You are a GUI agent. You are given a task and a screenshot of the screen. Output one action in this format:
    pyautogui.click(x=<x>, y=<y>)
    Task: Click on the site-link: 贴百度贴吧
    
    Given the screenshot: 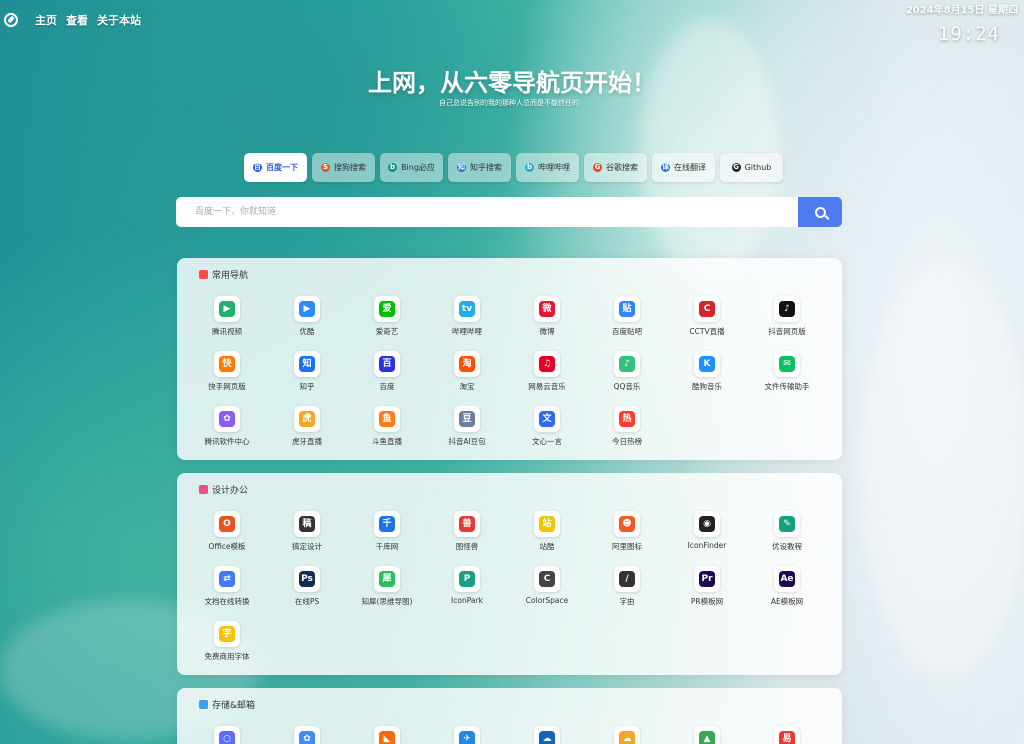 What is the action you would take?
    pyautogui.click(x=627, y=316)
    